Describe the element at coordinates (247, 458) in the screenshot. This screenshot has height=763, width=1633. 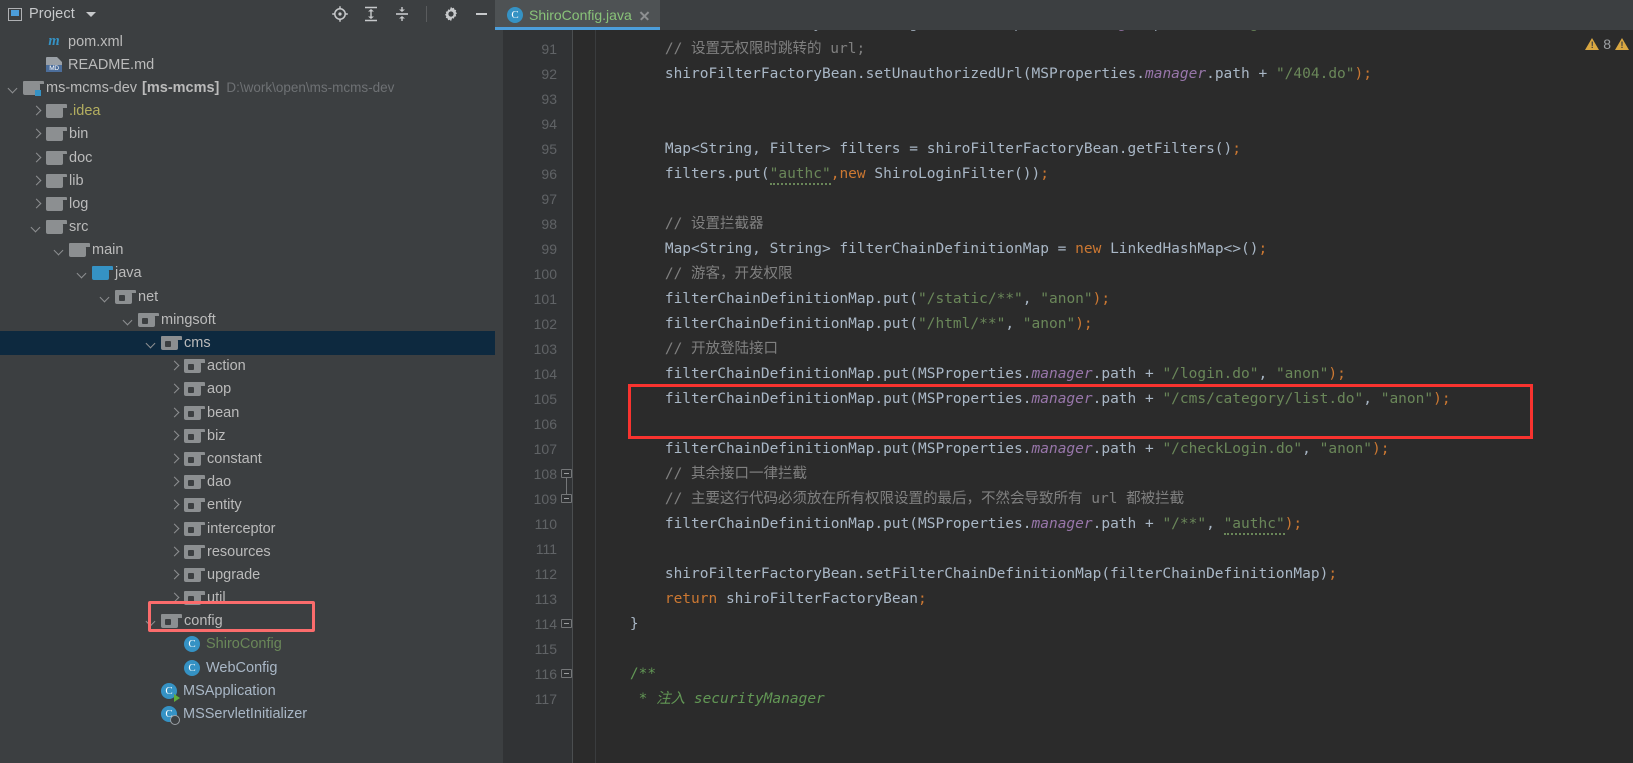
I see `tree-item-constant: constant` at that location.